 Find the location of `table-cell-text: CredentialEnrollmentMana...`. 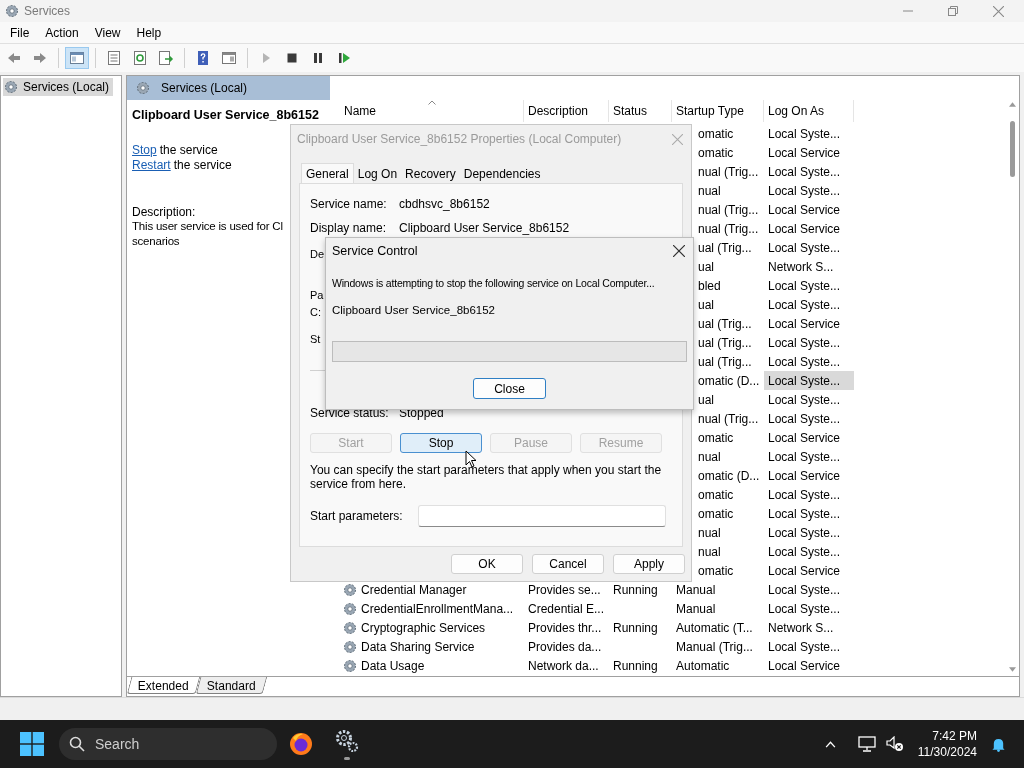

table-cell-text: CredentialEnrollmentMana... is located at coordinates (437, 609).